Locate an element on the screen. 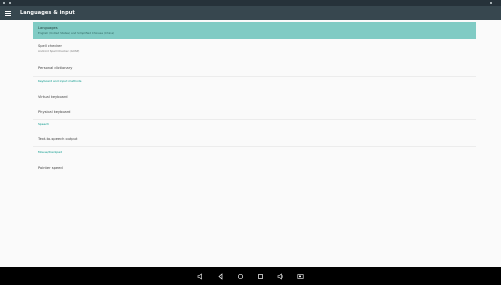  recents-icon is located at coordinates (261, 276).